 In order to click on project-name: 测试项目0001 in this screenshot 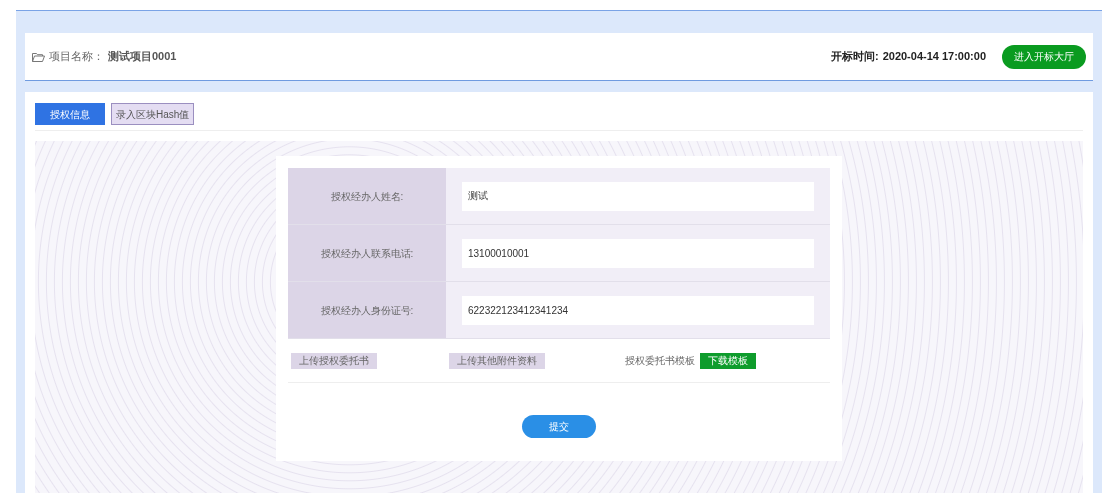, I will do `click(142, 57)`.